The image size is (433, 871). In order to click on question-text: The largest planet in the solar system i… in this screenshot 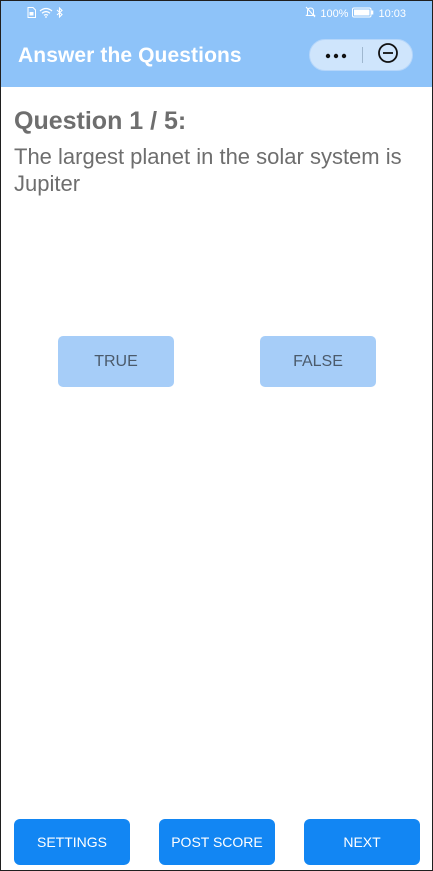, I will do `click(208, 170)`.